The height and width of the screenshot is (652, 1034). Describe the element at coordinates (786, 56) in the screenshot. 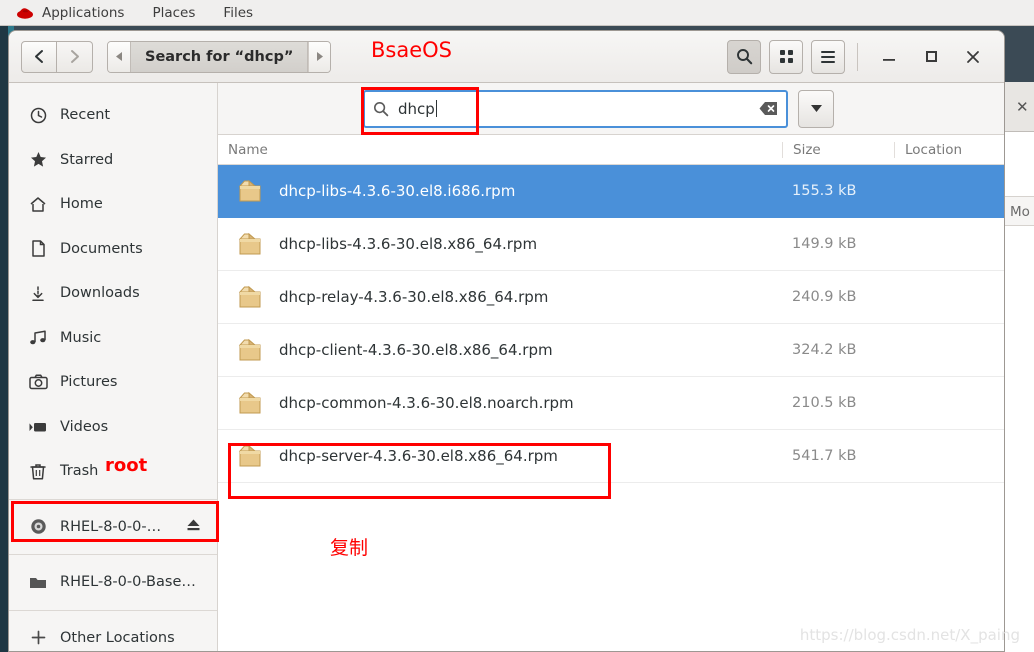

I see `grid-view-button` at that location.